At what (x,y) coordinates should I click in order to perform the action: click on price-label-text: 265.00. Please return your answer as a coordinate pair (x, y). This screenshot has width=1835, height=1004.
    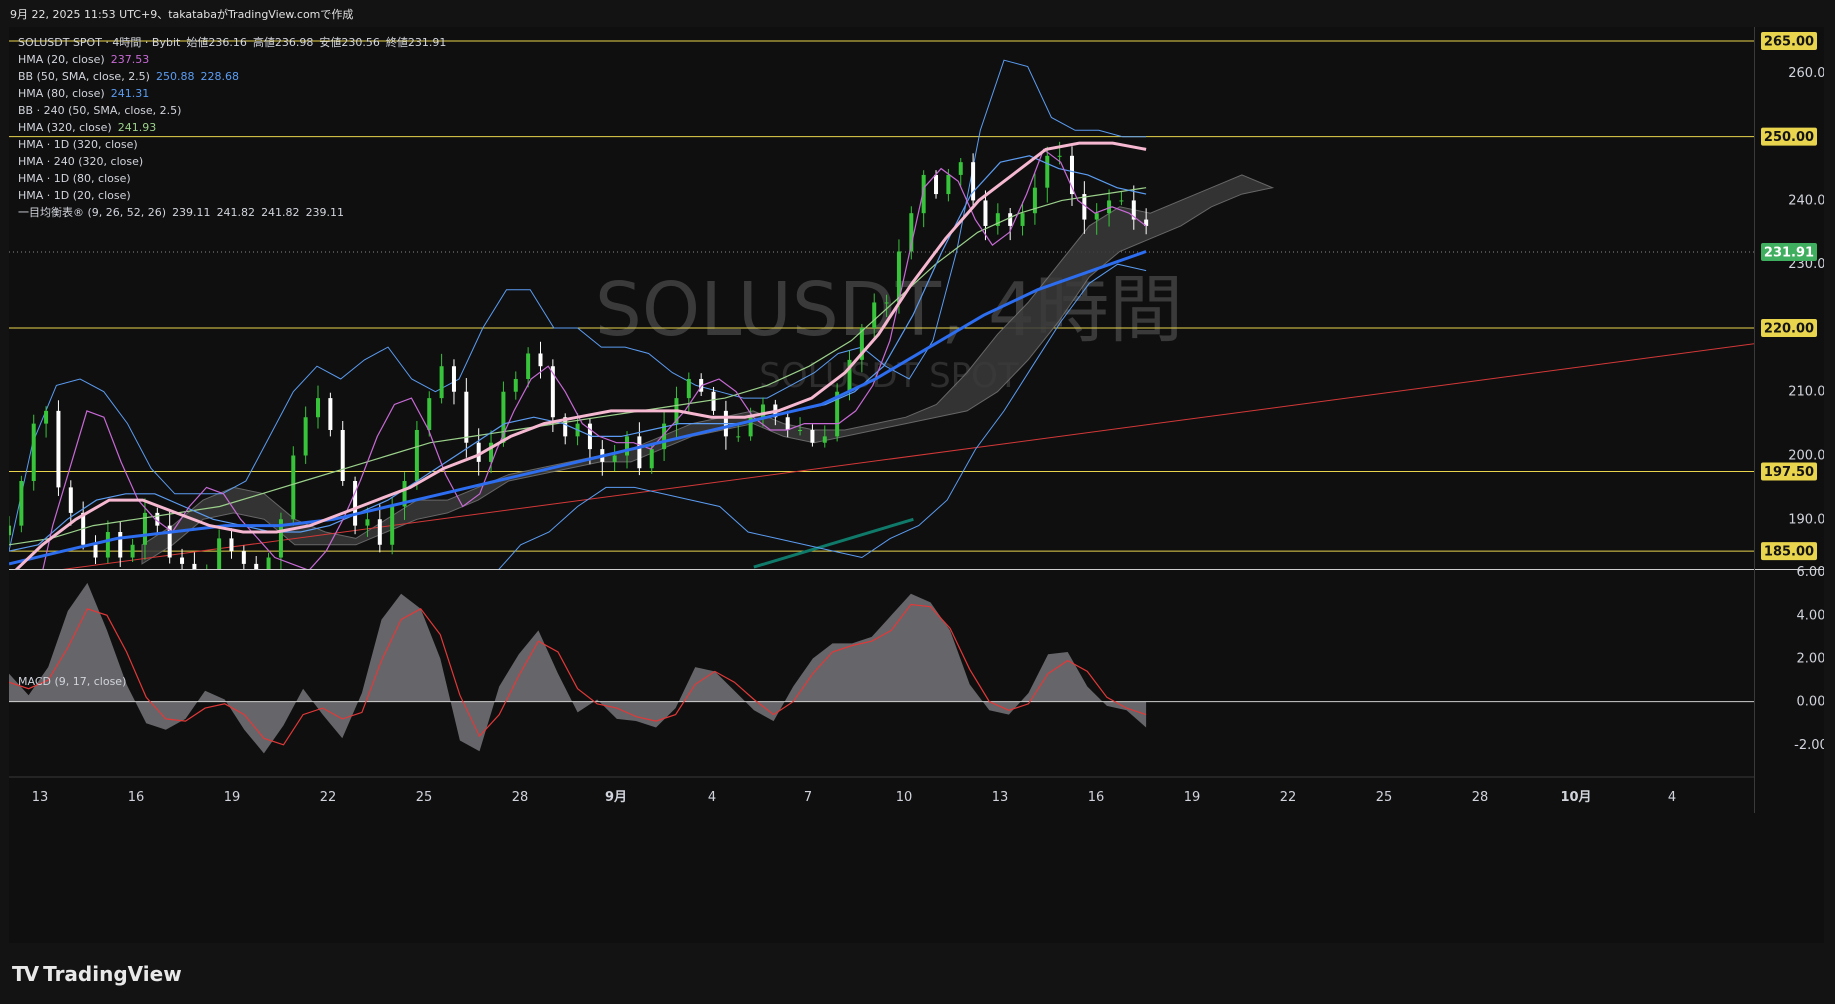
    Looking at the image, I should click on (1789, 42).